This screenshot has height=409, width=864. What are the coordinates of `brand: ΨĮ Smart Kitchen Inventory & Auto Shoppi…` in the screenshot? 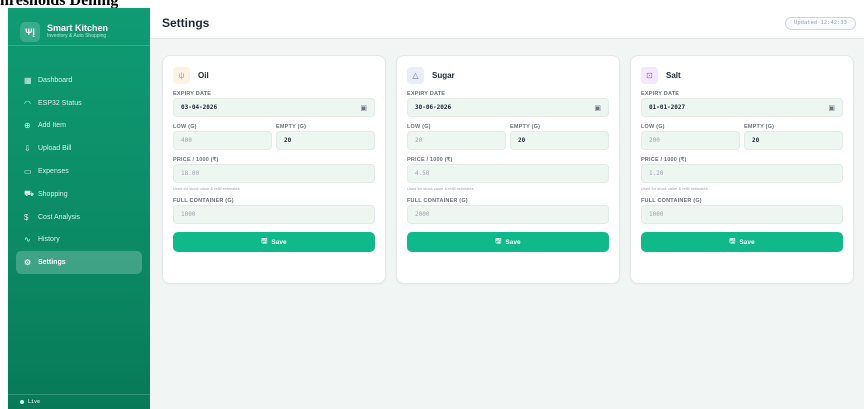 It's located at (79, 27).